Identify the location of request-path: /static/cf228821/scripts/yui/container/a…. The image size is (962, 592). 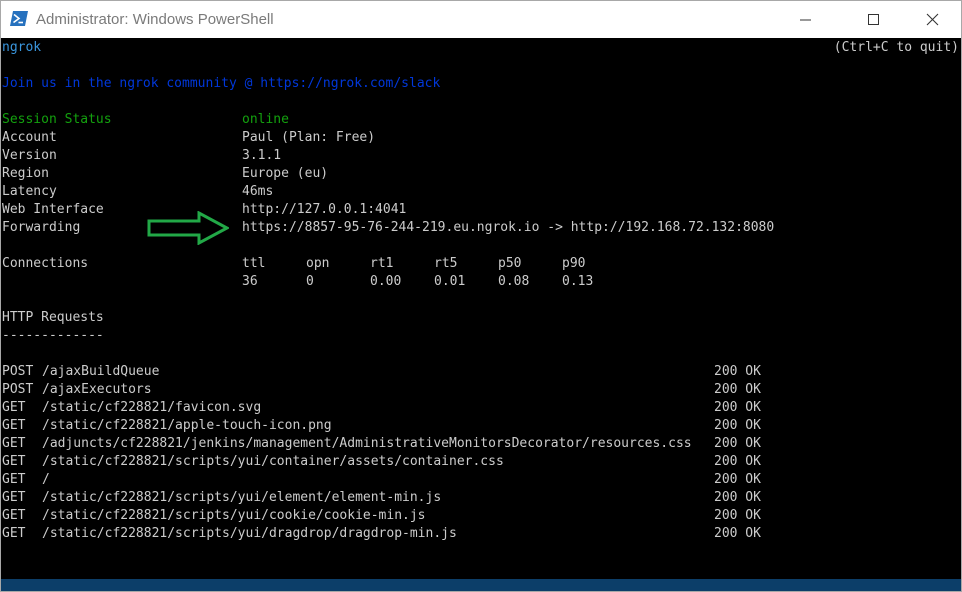
(273, 461).